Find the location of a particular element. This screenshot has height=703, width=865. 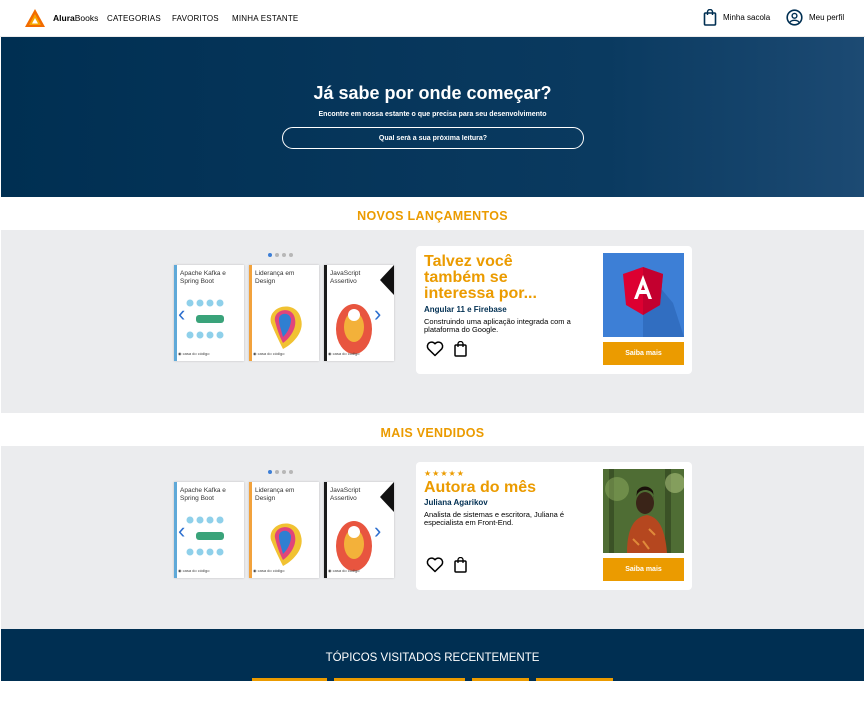

angular-logo-icon is located at coordinates (653, 302).